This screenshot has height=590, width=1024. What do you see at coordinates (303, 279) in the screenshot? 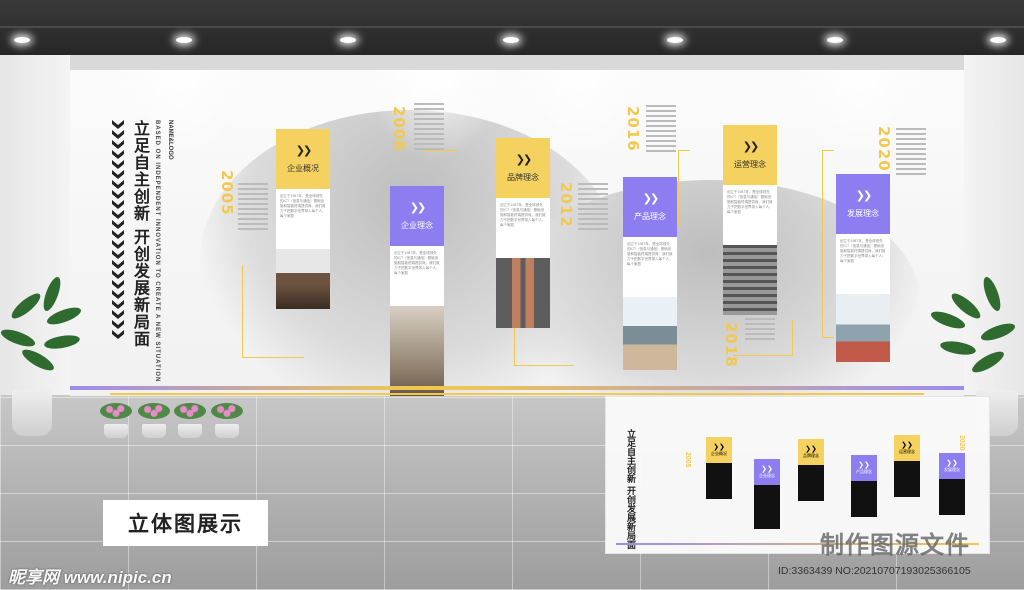
I see `photo-hiker-on-rock` at bounding box center [303, 279].